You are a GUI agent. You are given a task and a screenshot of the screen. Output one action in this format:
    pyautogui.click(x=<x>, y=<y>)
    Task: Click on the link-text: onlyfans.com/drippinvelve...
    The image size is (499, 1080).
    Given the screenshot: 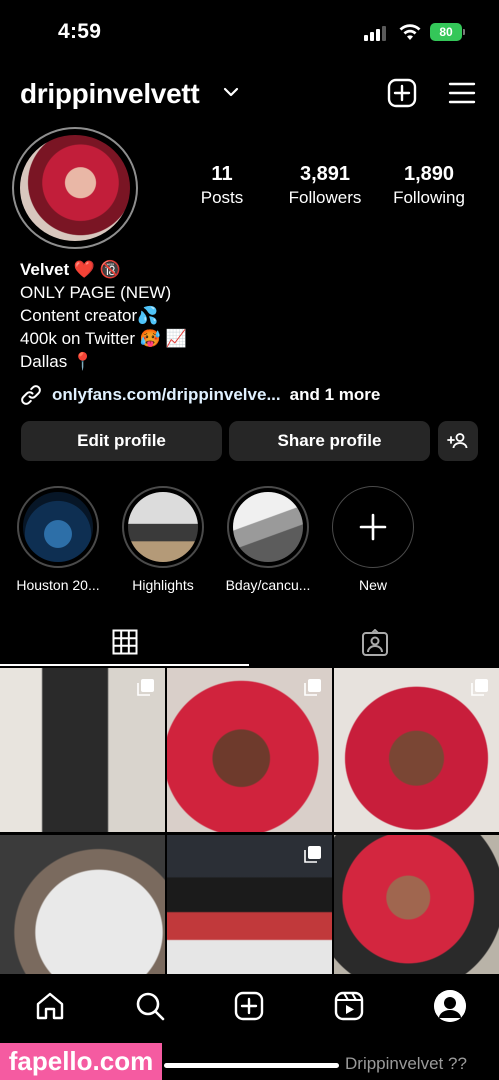 What is the action you would take?
    pyautogui.click(x=166, y=395)
    